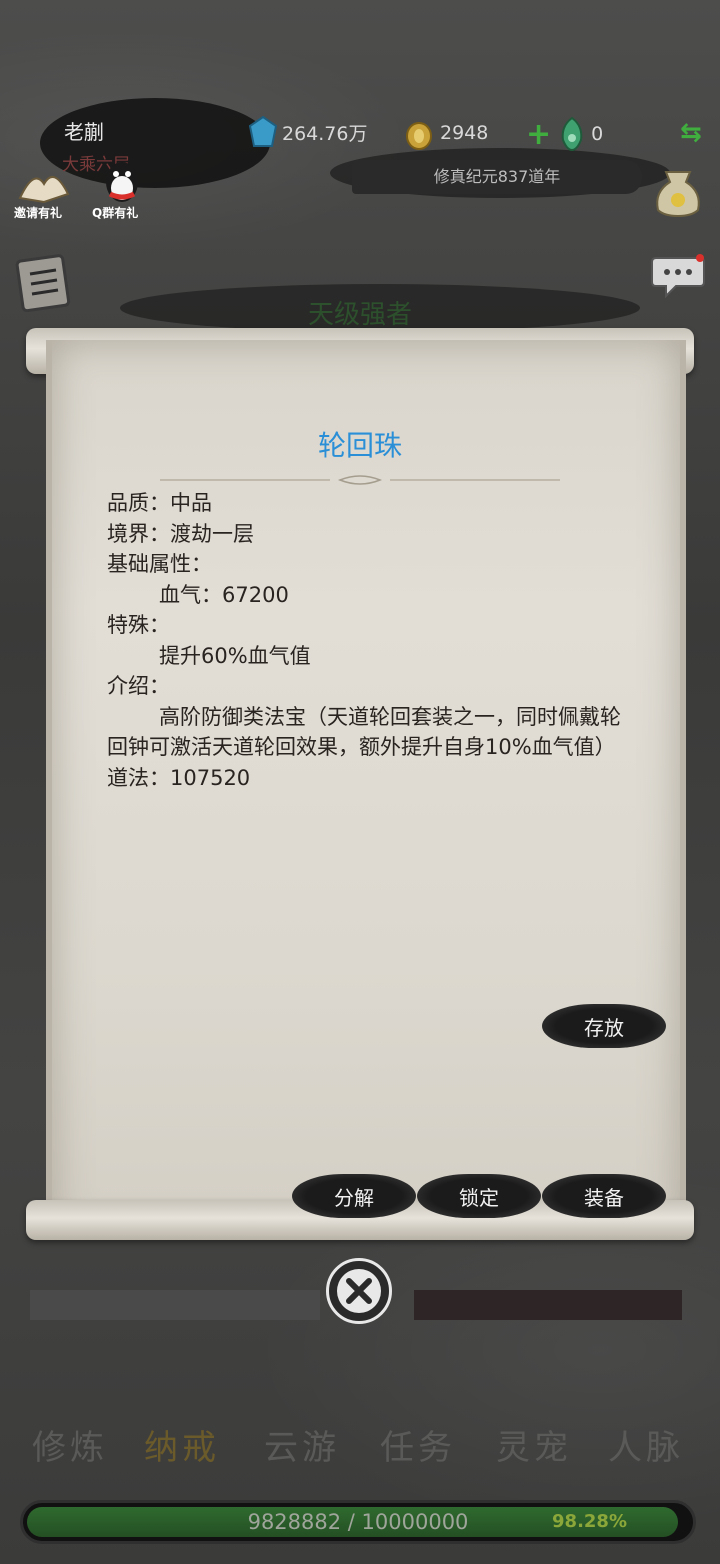 The width and height of the screenshot is (720, 1564). Describe the element at coordinates (138, 686) in the screenshot. I see `intro-label: 介绍：` at that location.